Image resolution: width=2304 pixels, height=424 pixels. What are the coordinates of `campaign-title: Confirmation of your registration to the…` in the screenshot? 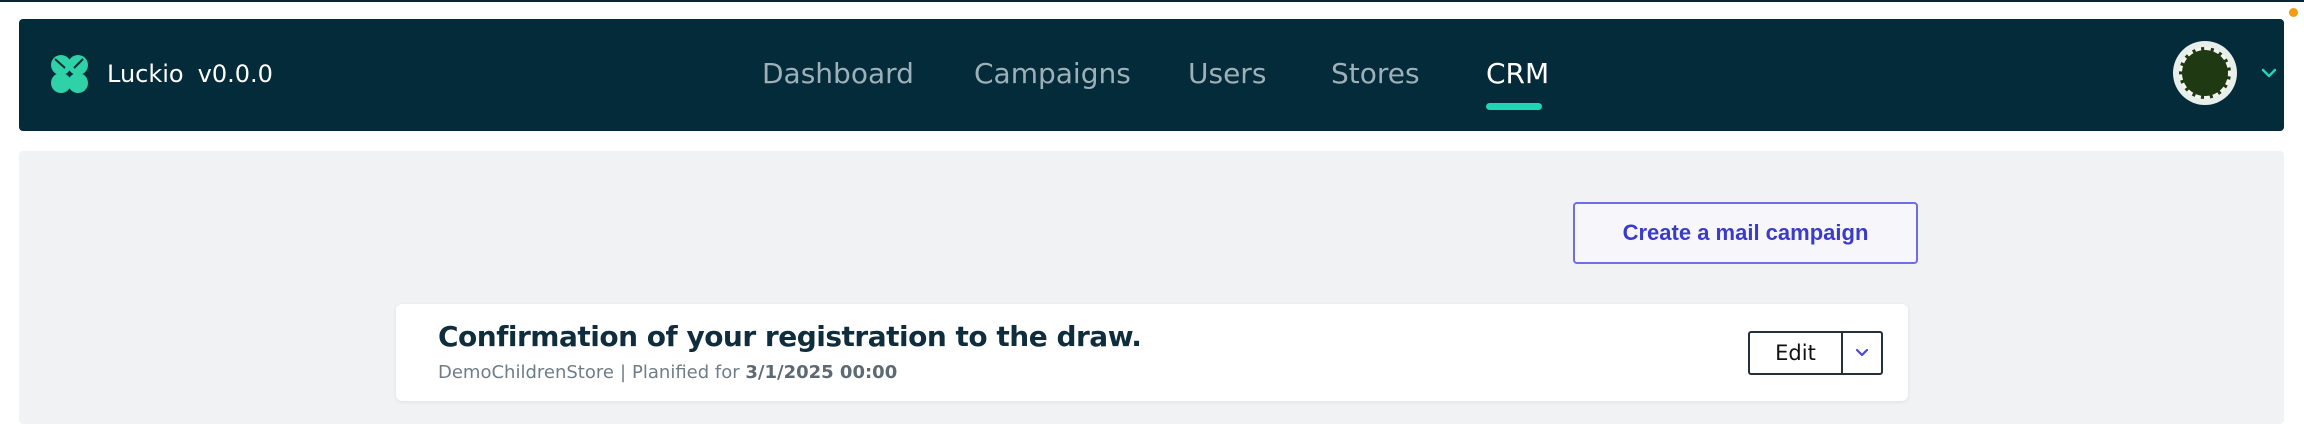 It's located at (790, 336).